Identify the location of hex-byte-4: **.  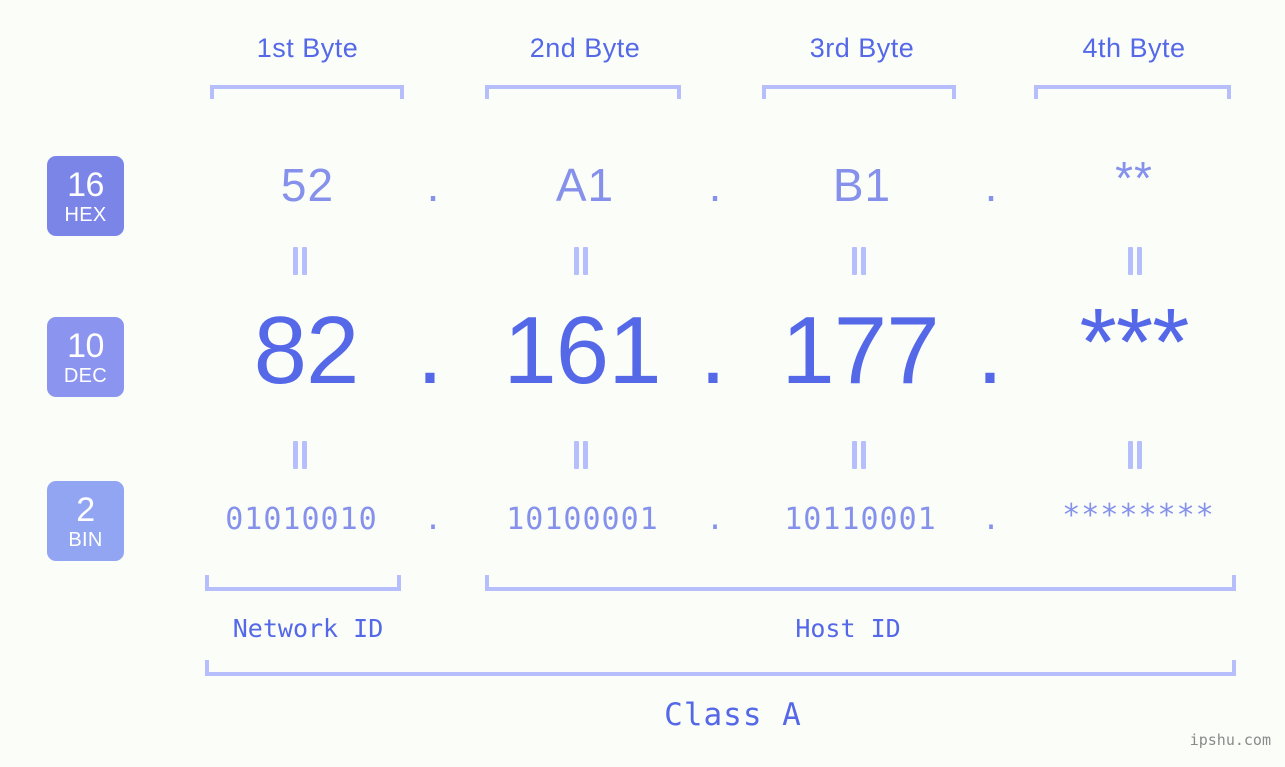
(1134, 178).